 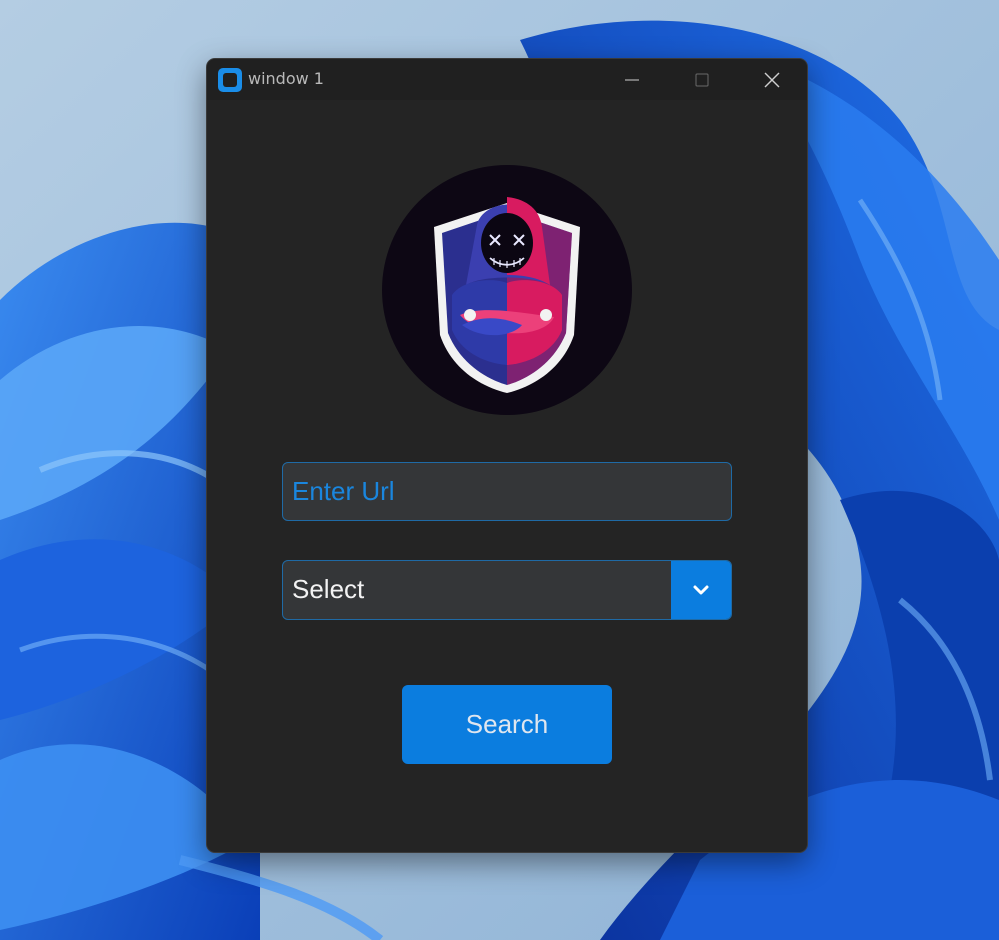 I want to click on url-input, so click(x=507, y=491).